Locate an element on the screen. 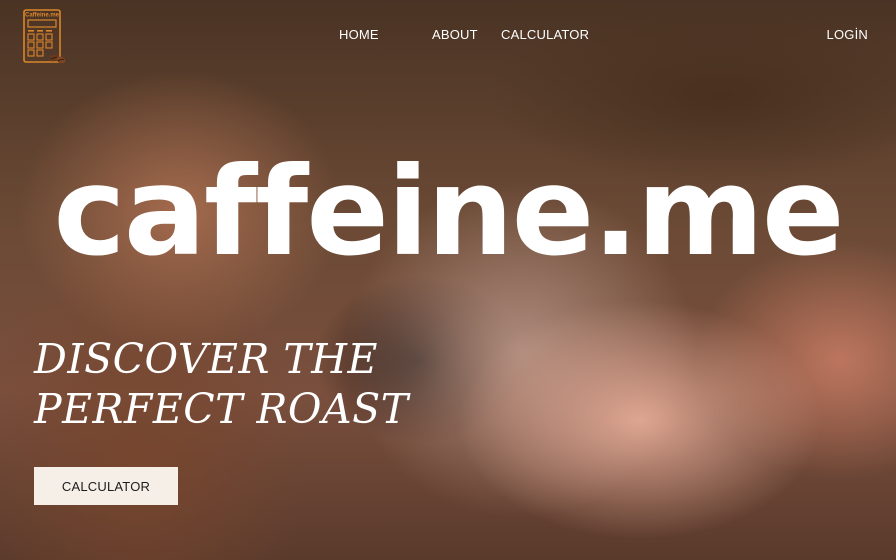  nav-calculator-link: CALCULATOR is located at coordinates (545, 35).